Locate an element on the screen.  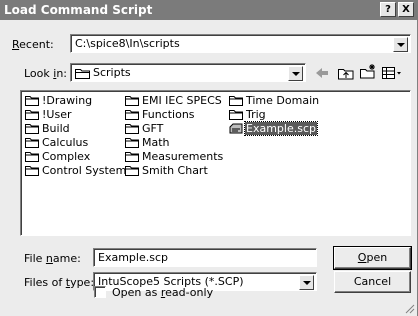
recent-combobox: C:\spice8\In\scripts is located at coordinates (240, 43).